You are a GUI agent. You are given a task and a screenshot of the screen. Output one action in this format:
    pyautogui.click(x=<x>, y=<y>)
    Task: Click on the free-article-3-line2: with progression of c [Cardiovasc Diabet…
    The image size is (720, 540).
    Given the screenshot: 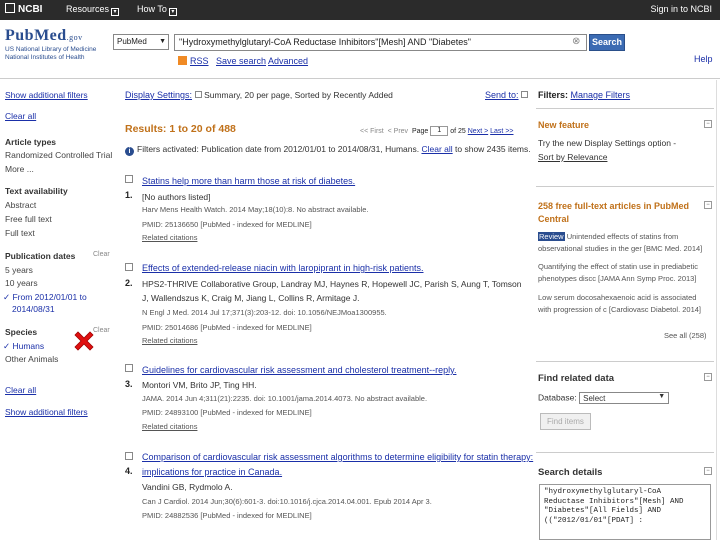 What is the action you would take?
    pyautogui.click(x=620, y=309)
    